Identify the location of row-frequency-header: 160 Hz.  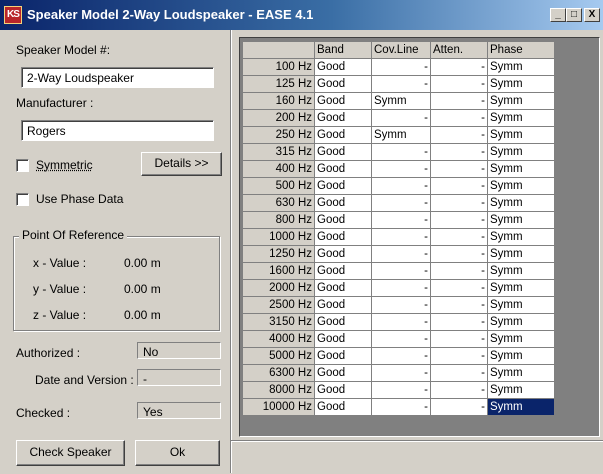
(278, 101).